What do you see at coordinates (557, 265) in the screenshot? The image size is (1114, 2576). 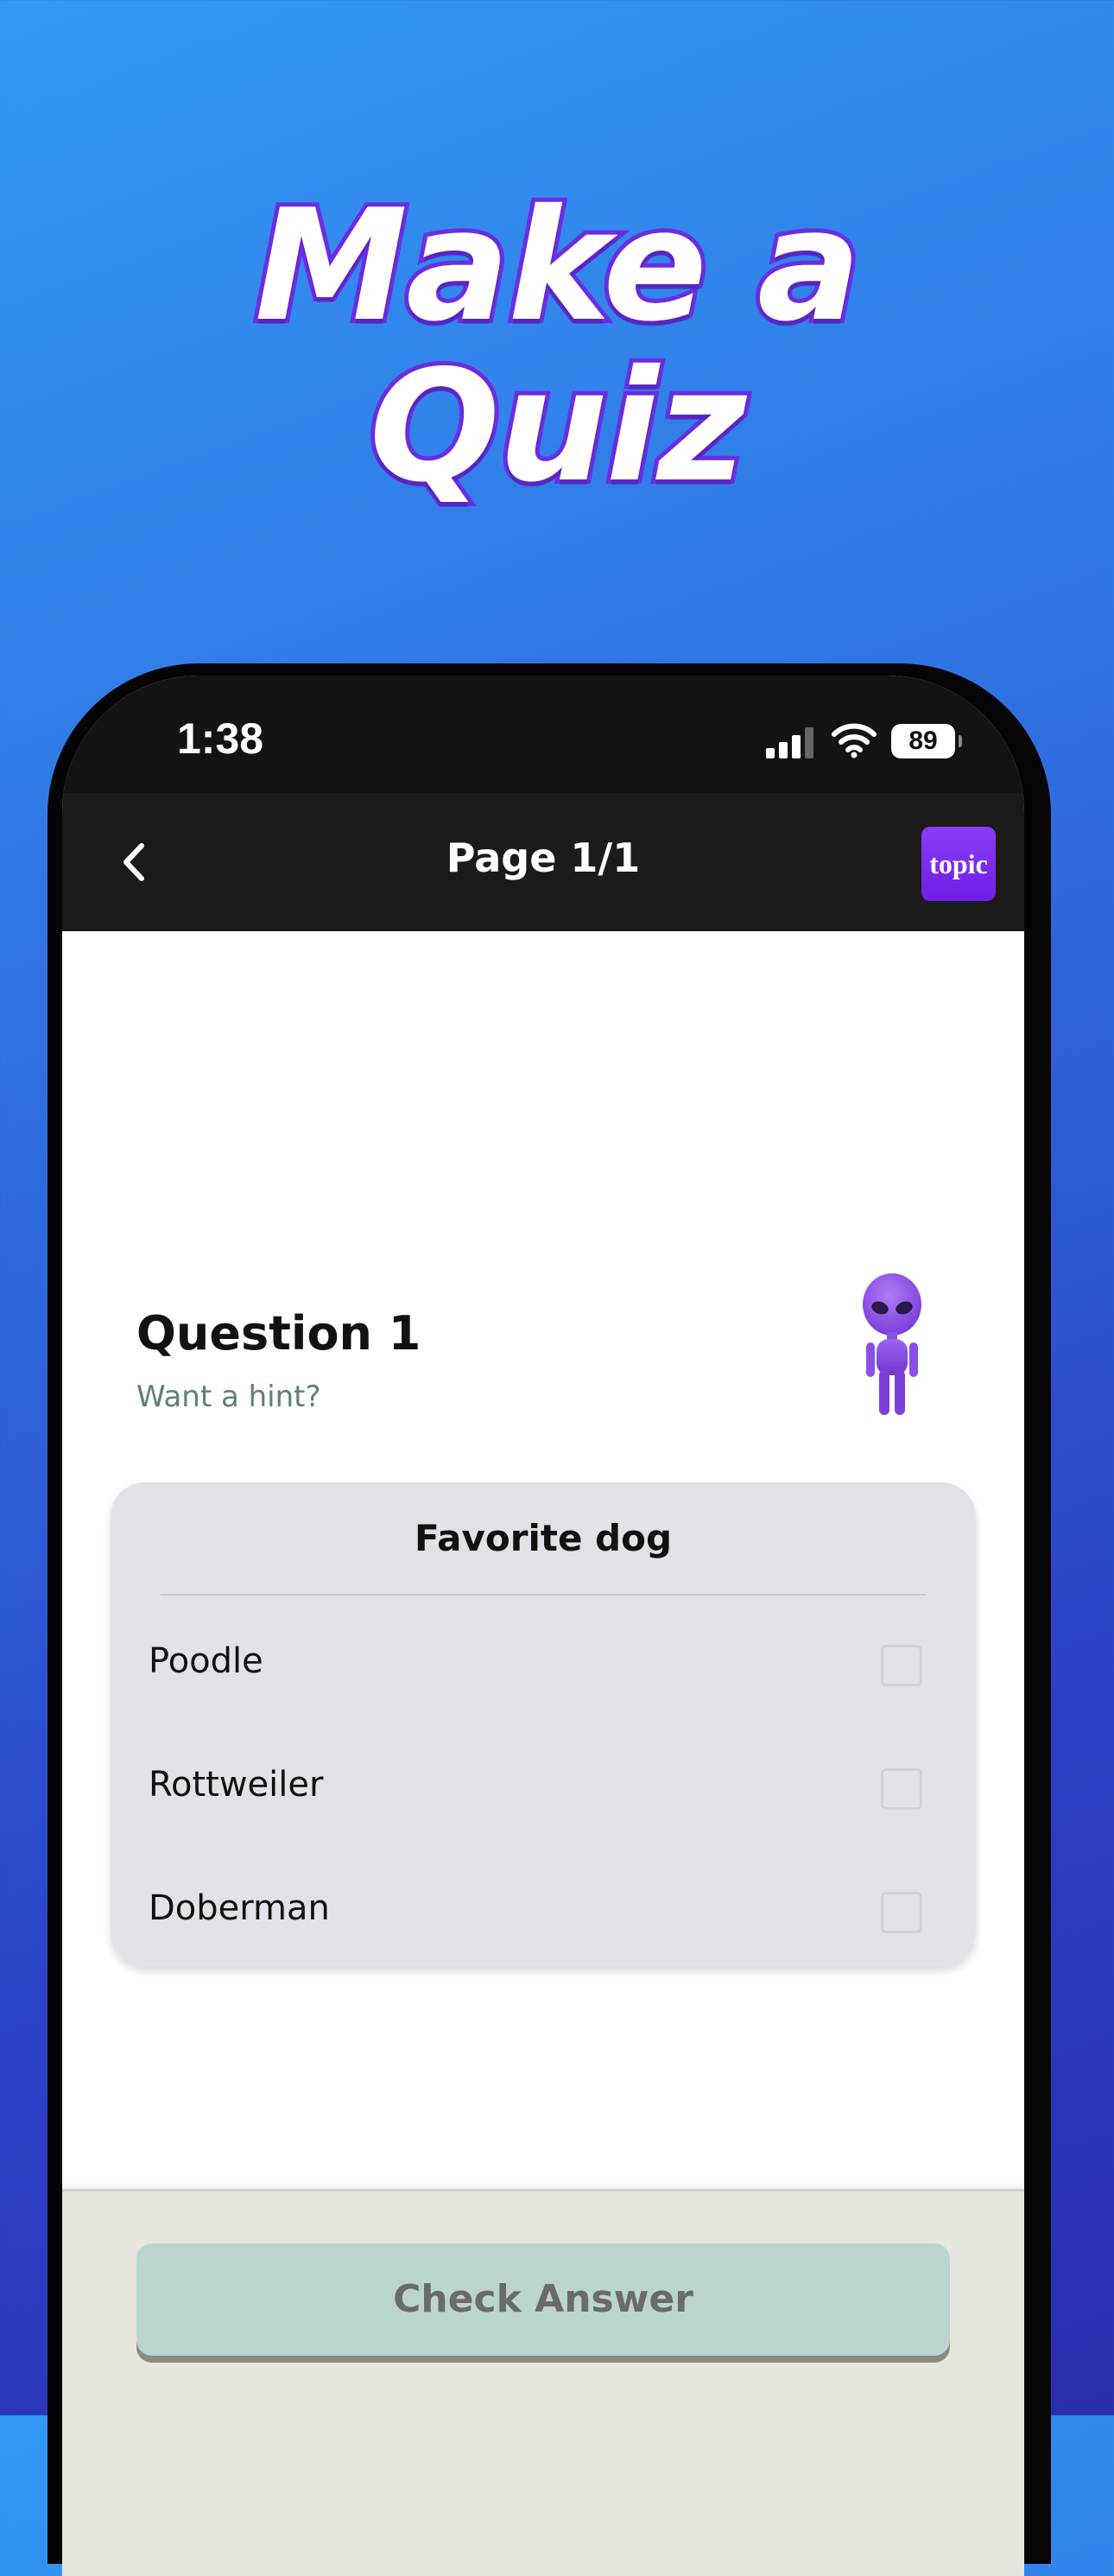 I see `headline-line-1: Make a` at bounding box center [557, 265].